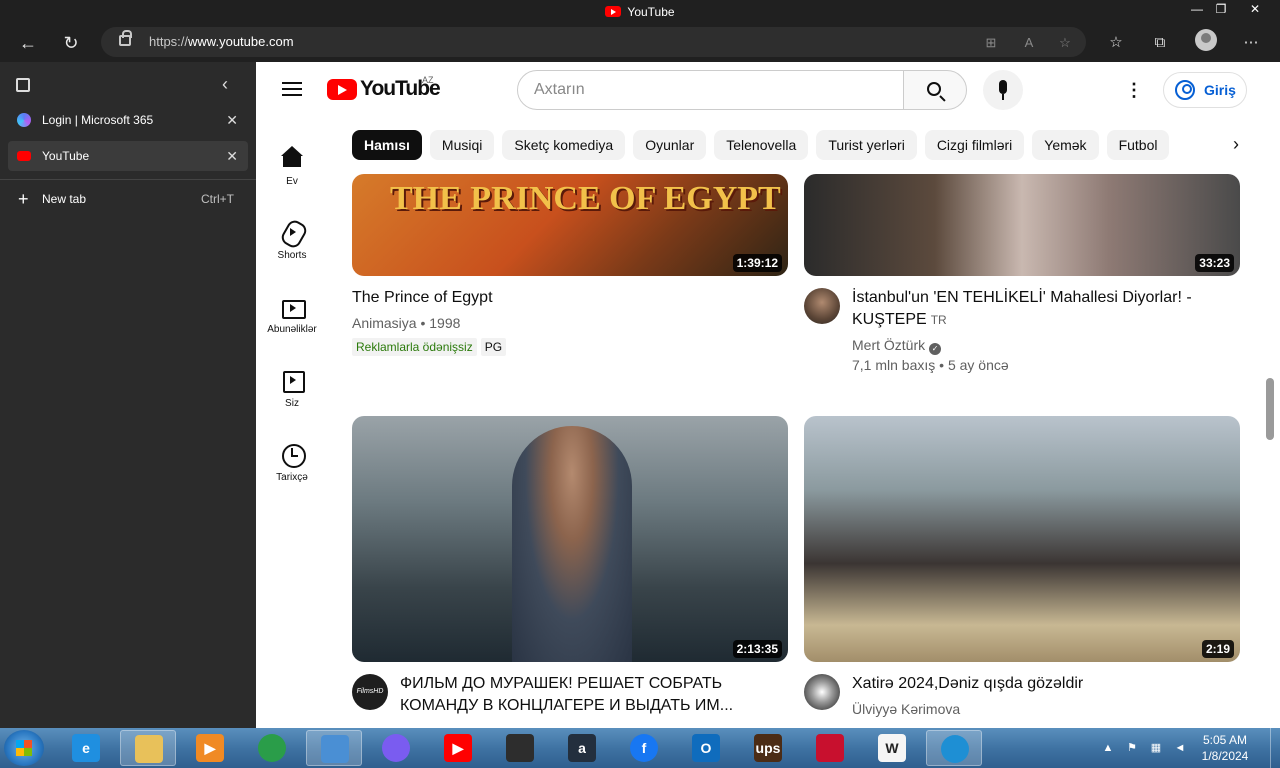  I want to click on taskbar-control-panel-button, so click(334, 748).